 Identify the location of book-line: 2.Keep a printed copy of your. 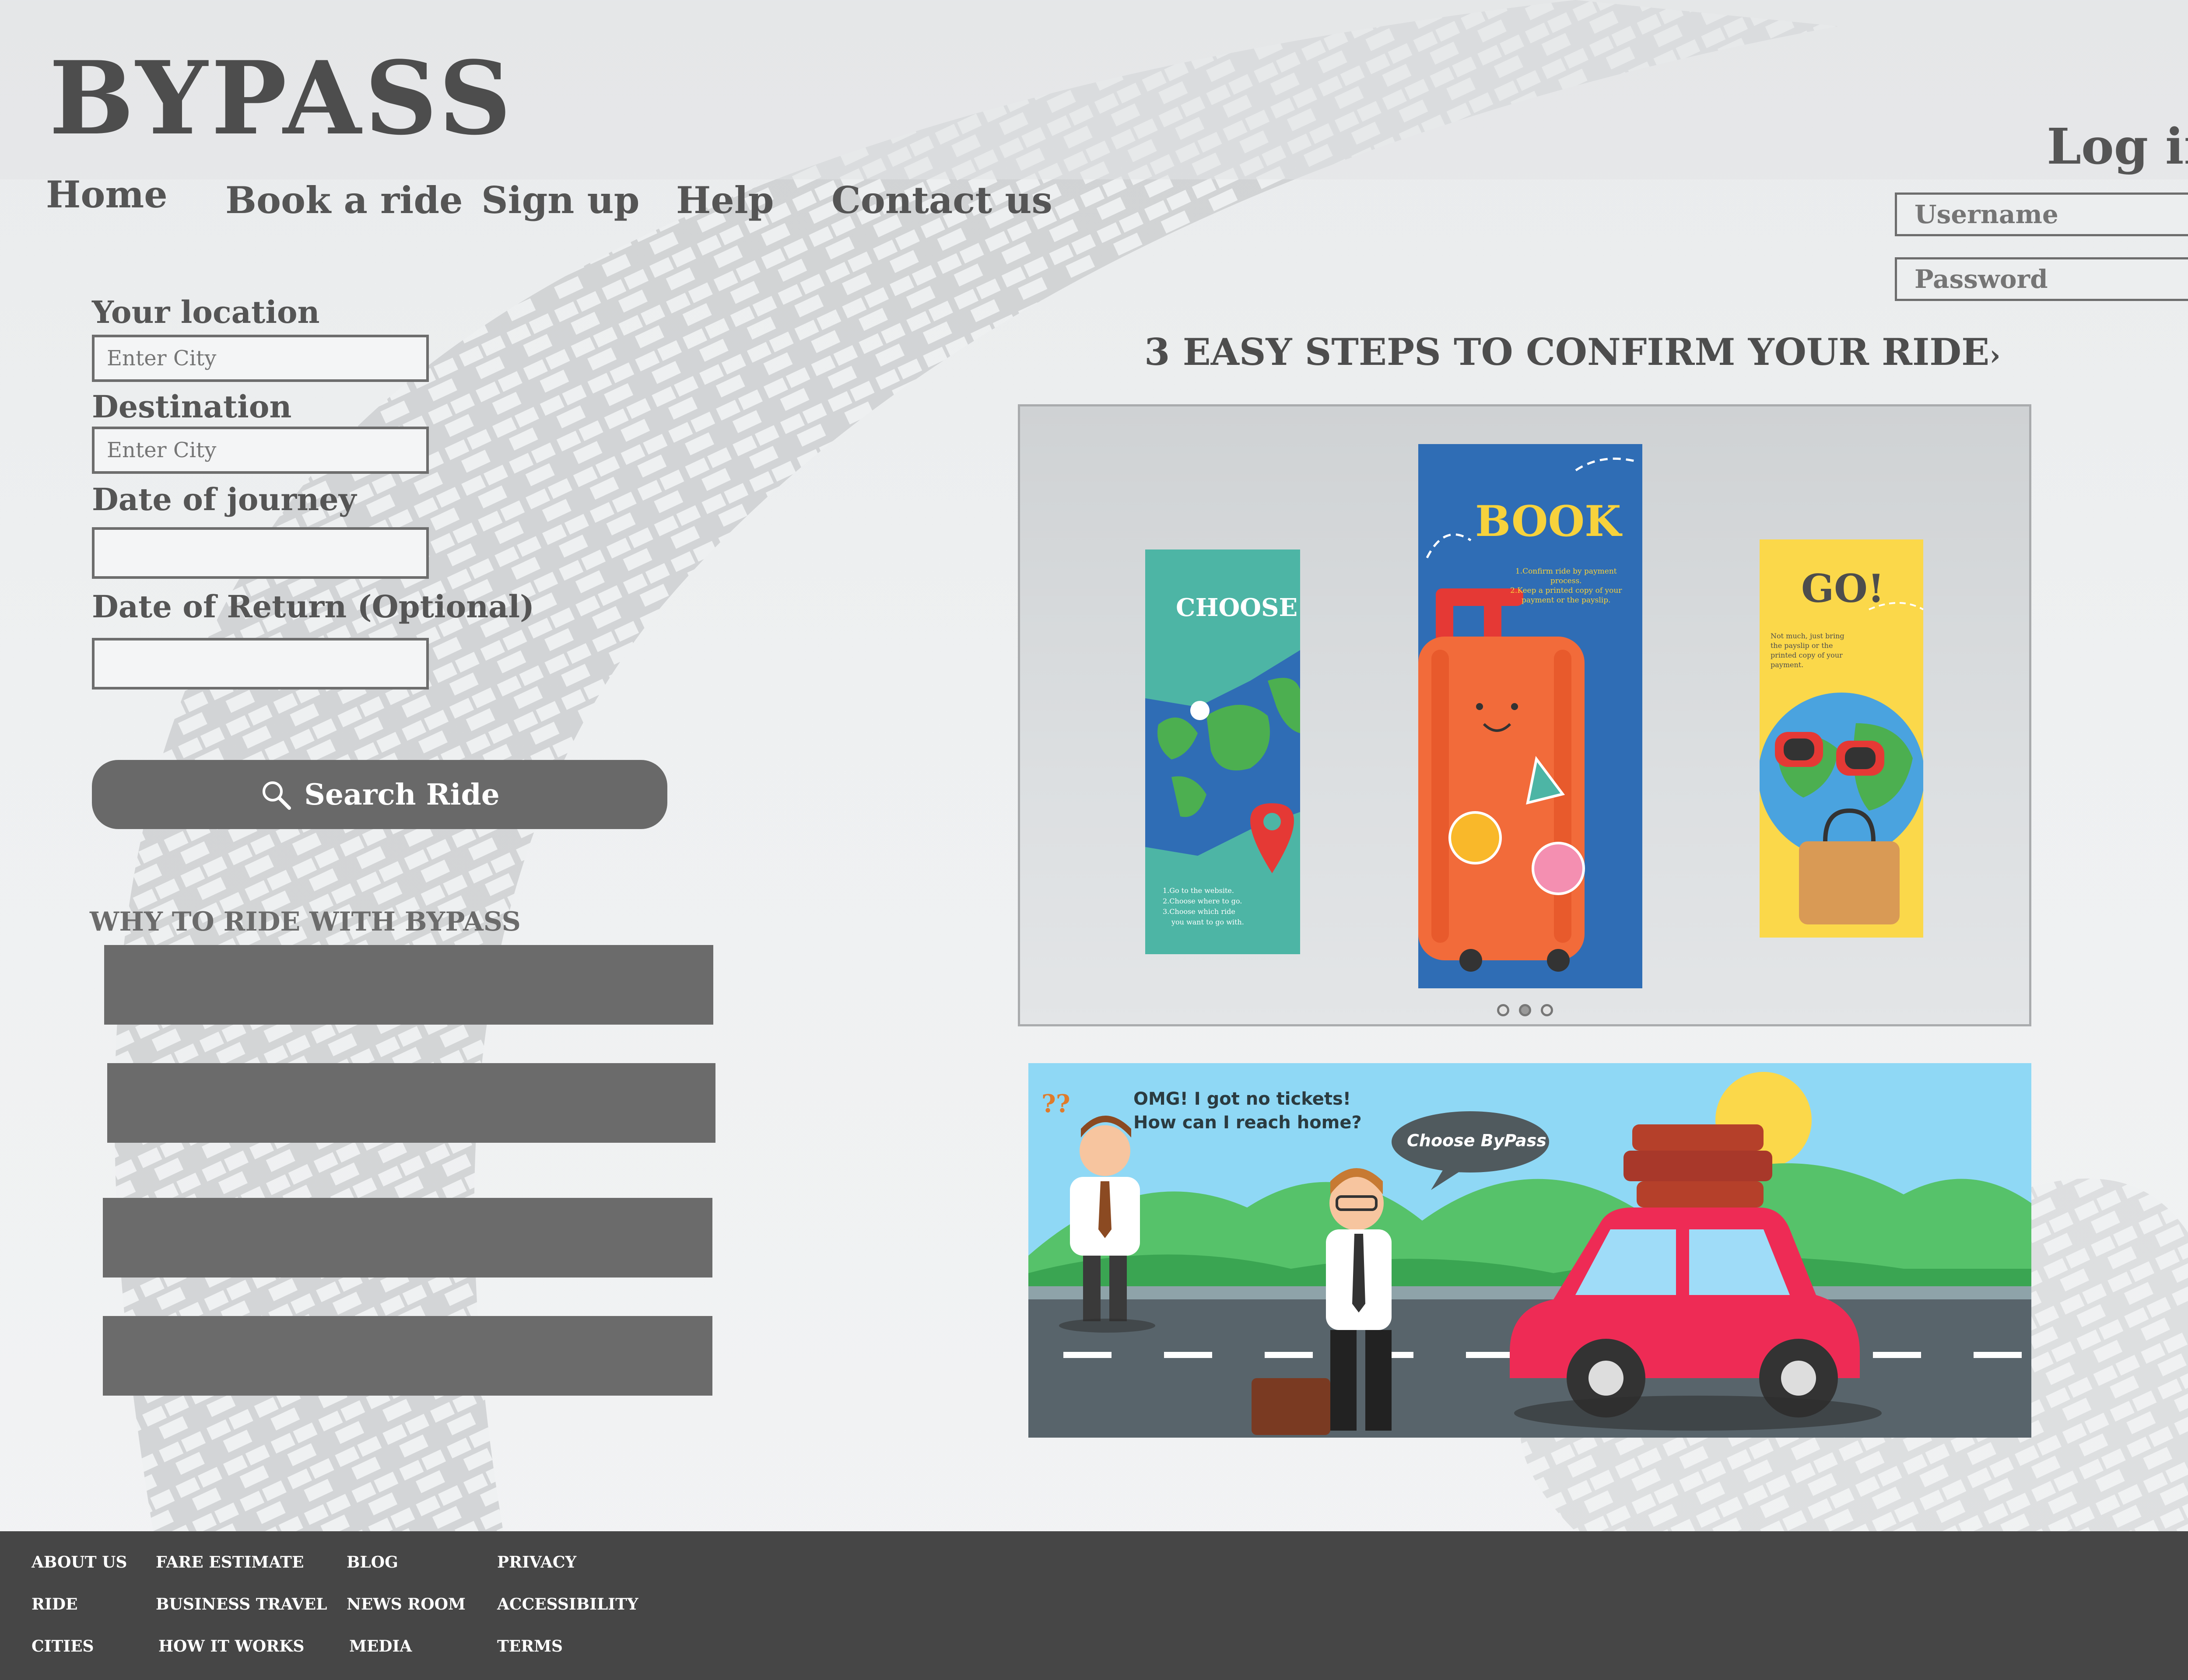
(1566, 590).